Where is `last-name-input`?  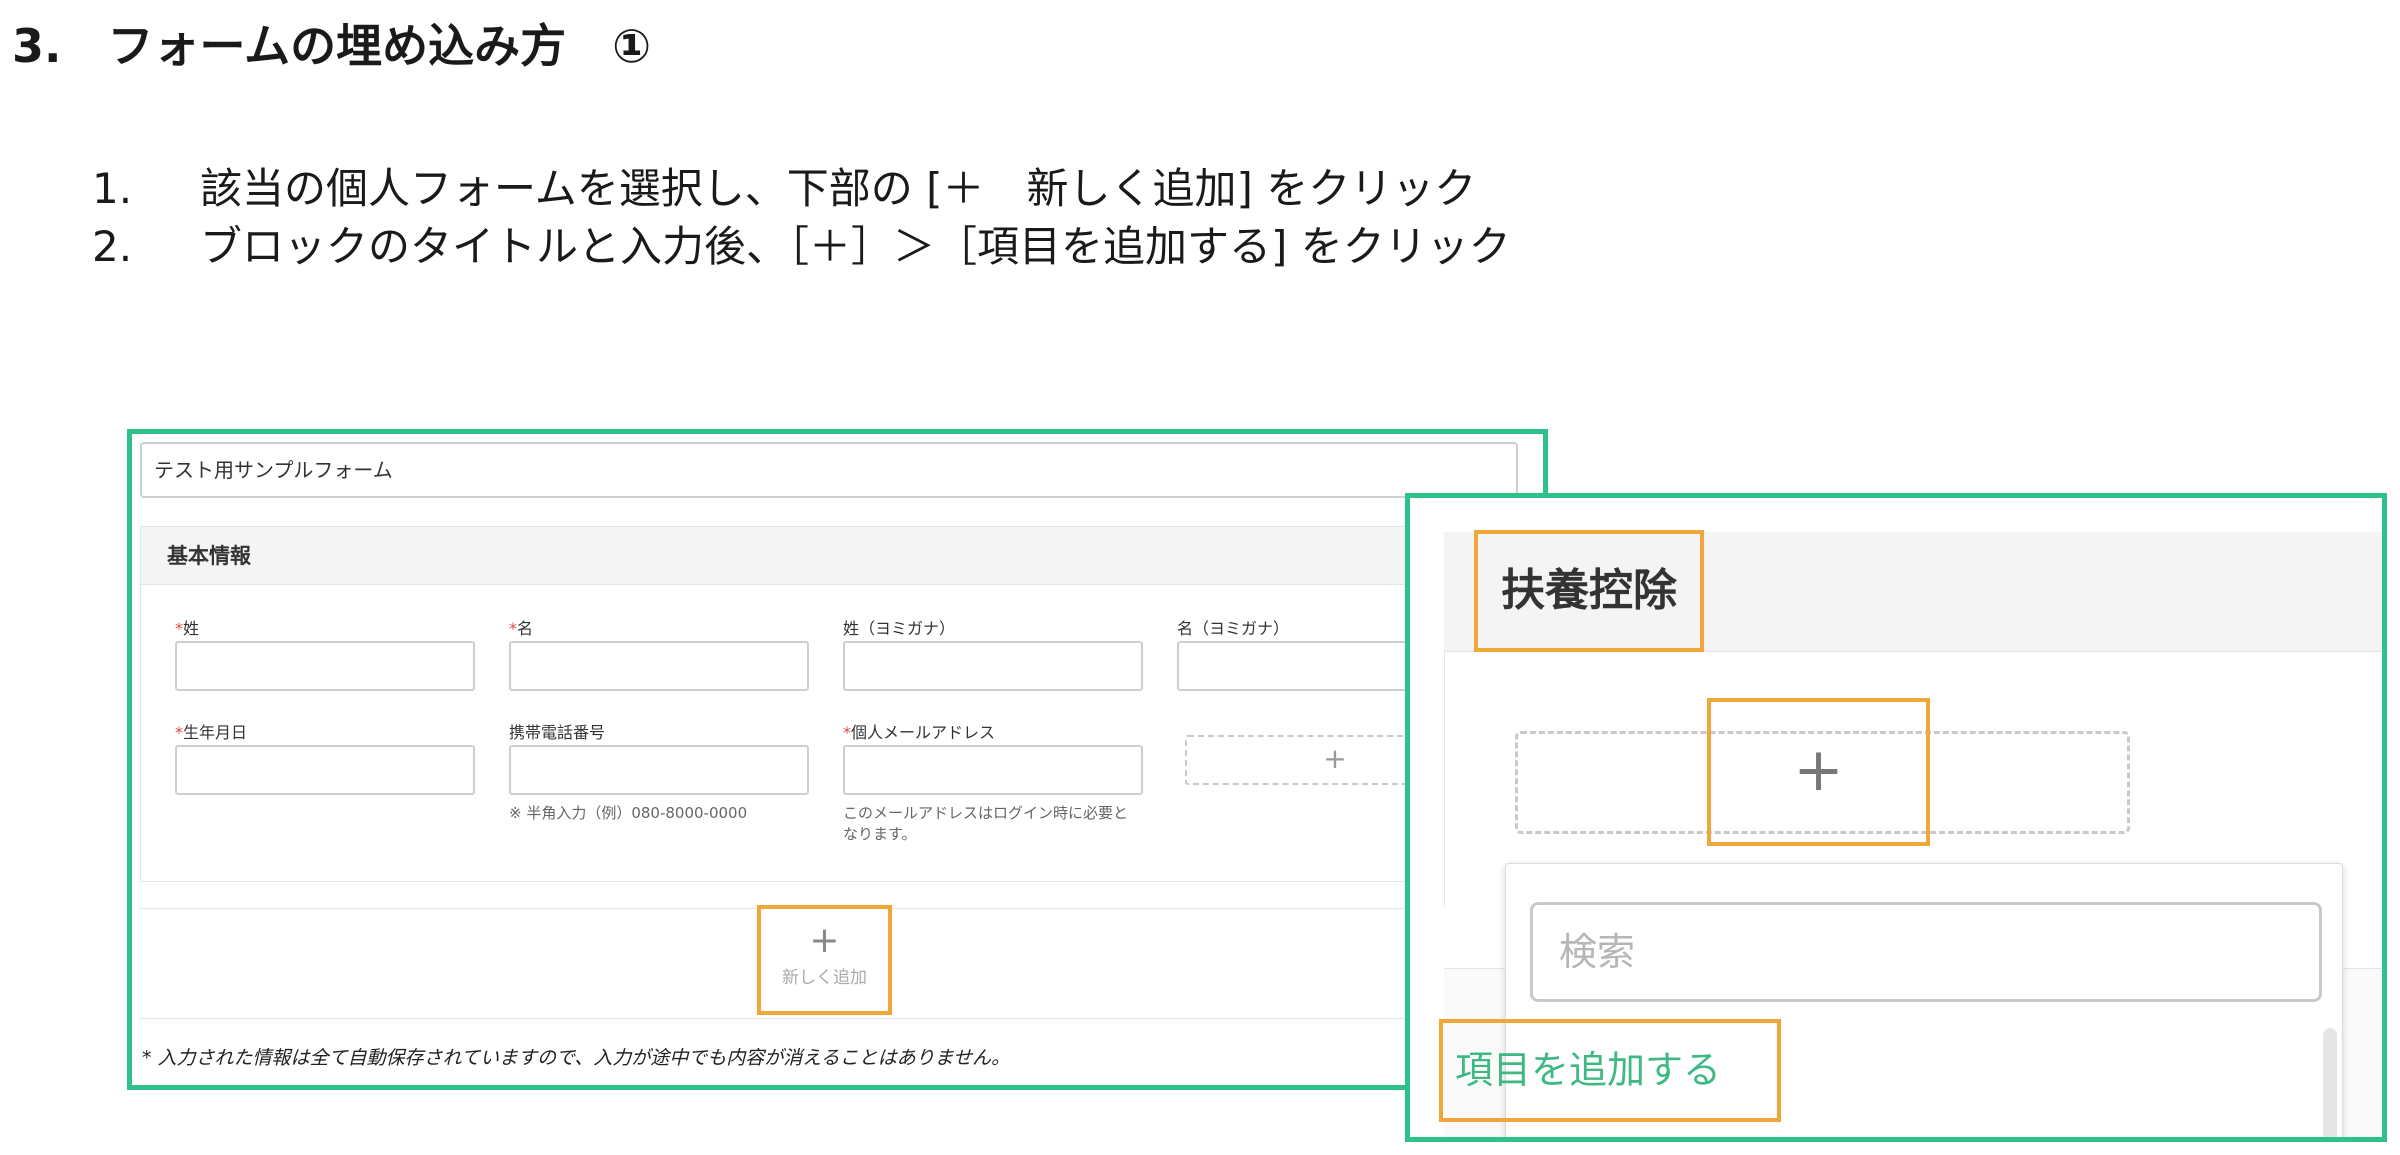 last-name-input is located at coordinates (325, 666).